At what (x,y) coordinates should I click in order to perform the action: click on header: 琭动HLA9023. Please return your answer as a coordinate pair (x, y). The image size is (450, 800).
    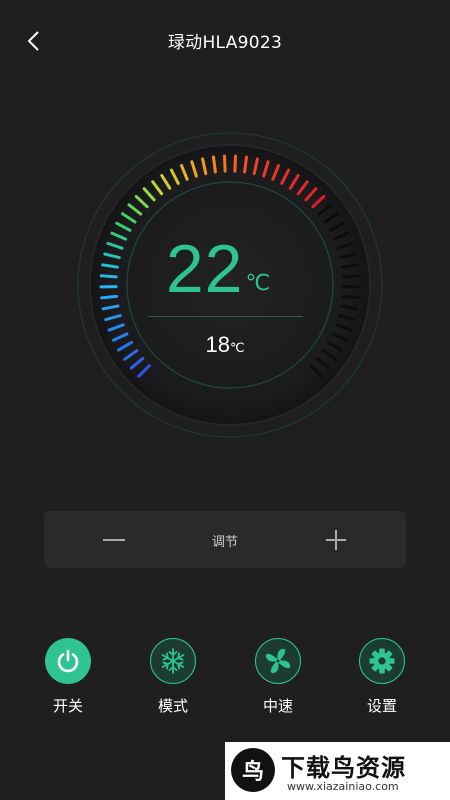
    Looking at the image, I should click on (225, 40).